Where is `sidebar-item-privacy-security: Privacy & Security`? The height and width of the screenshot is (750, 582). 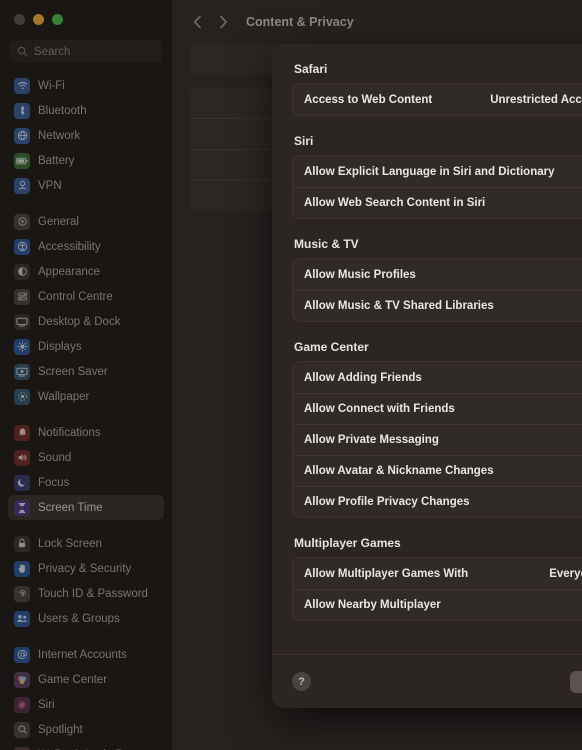
sidebar-item-privacy-security: Privacy & Security is located at coordinates (86, 568).